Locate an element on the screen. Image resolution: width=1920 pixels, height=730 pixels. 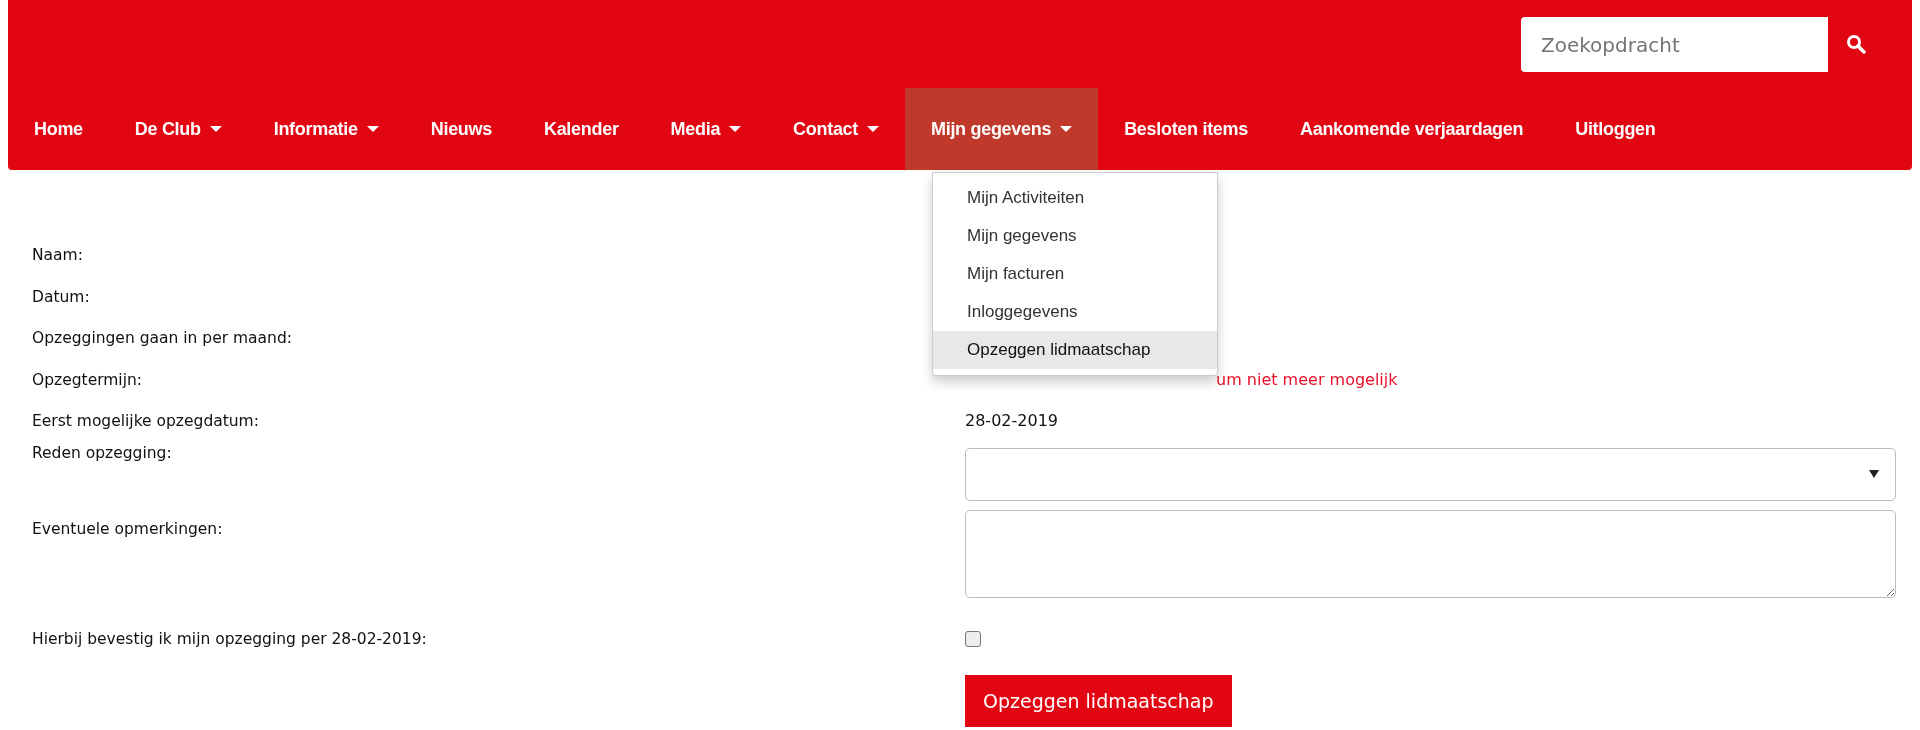
nav-link: Home is located at coordinates (58, 129).